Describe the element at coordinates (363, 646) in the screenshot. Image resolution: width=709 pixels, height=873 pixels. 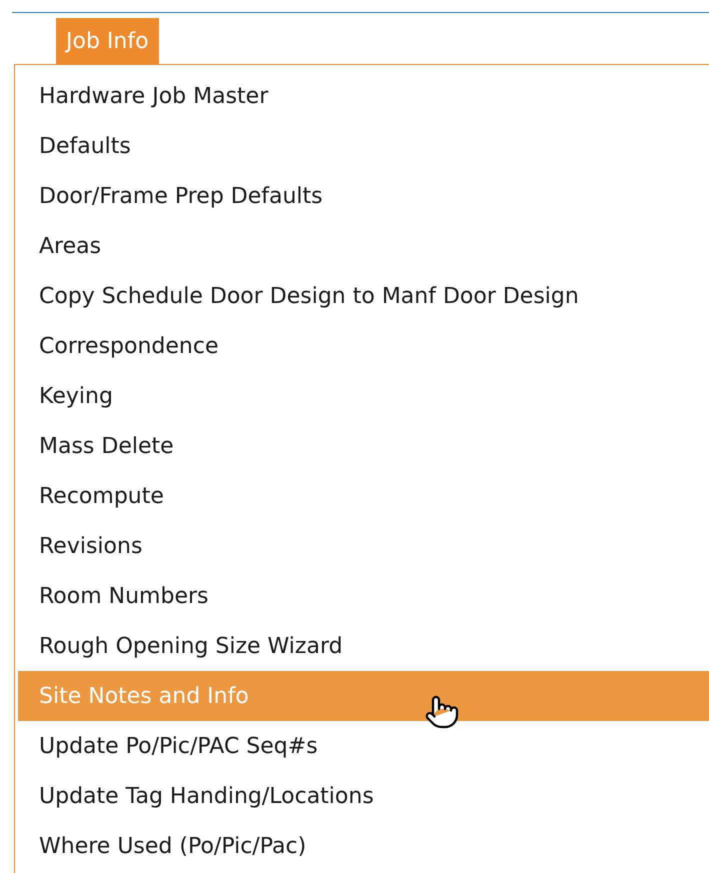
I see `menu-item: Rough Opening Size Wizard` at that location.